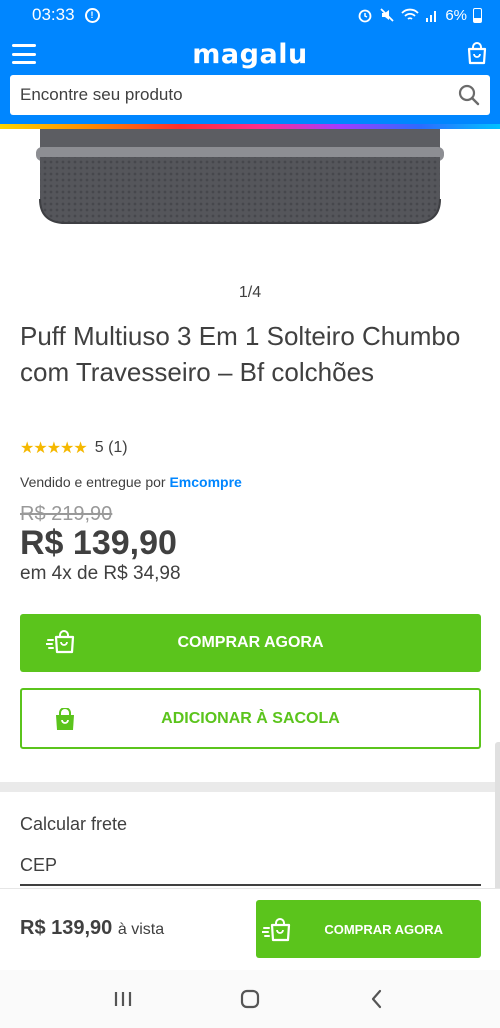 The width and height of the screenshot is (500, 1028). I want to click on notification-icon: !, so click(92, 15).